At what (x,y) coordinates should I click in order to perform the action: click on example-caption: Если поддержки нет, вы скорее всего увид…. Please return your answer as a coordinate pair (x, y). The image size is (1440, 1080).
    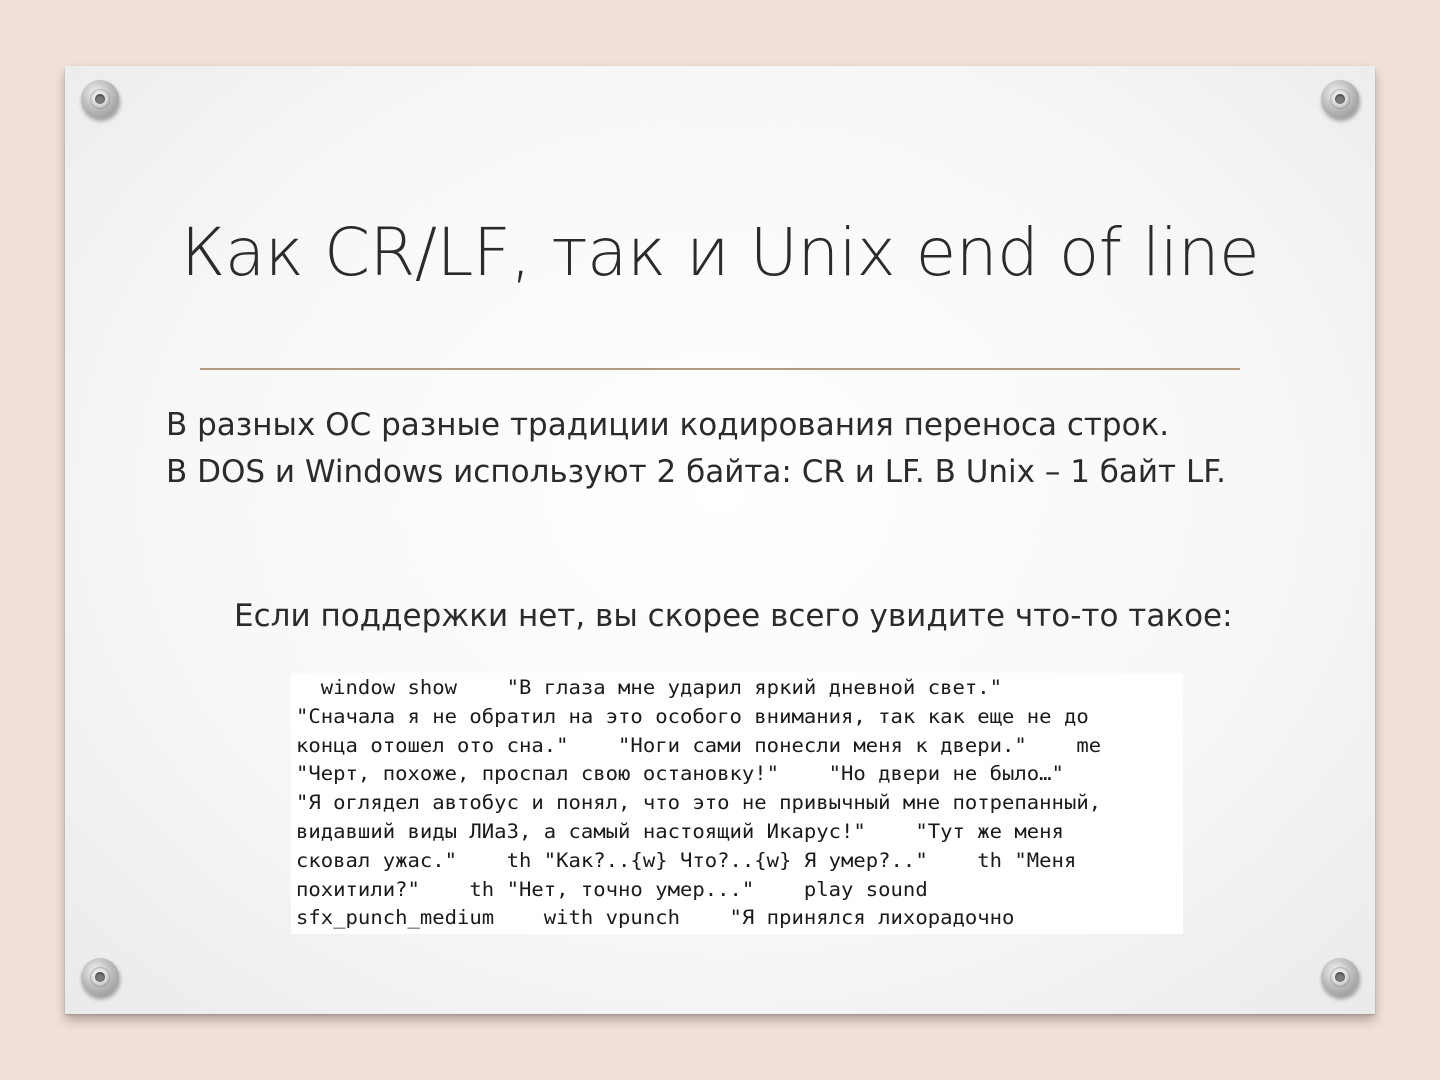
    Looking at the image, I should click on (733, 616).